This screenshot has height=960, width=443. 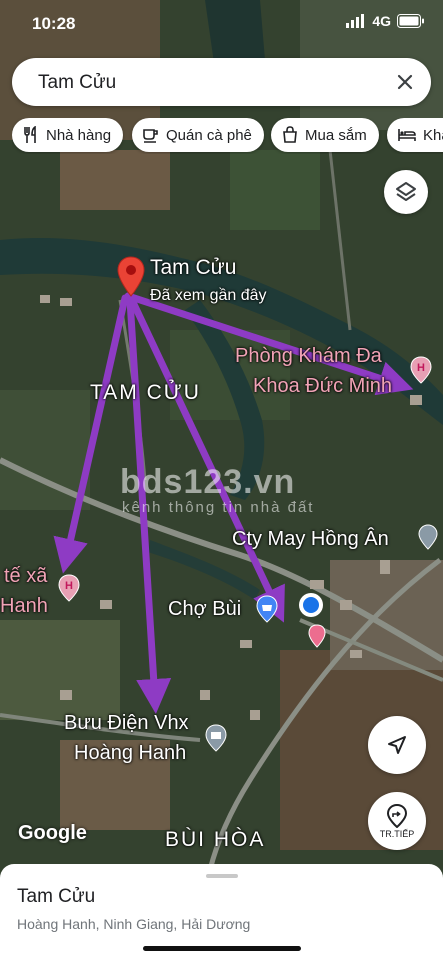 What do you see at coordinates (405, 82) in the screenshot?
I see `close-icon` at bounding box center [405, 82].